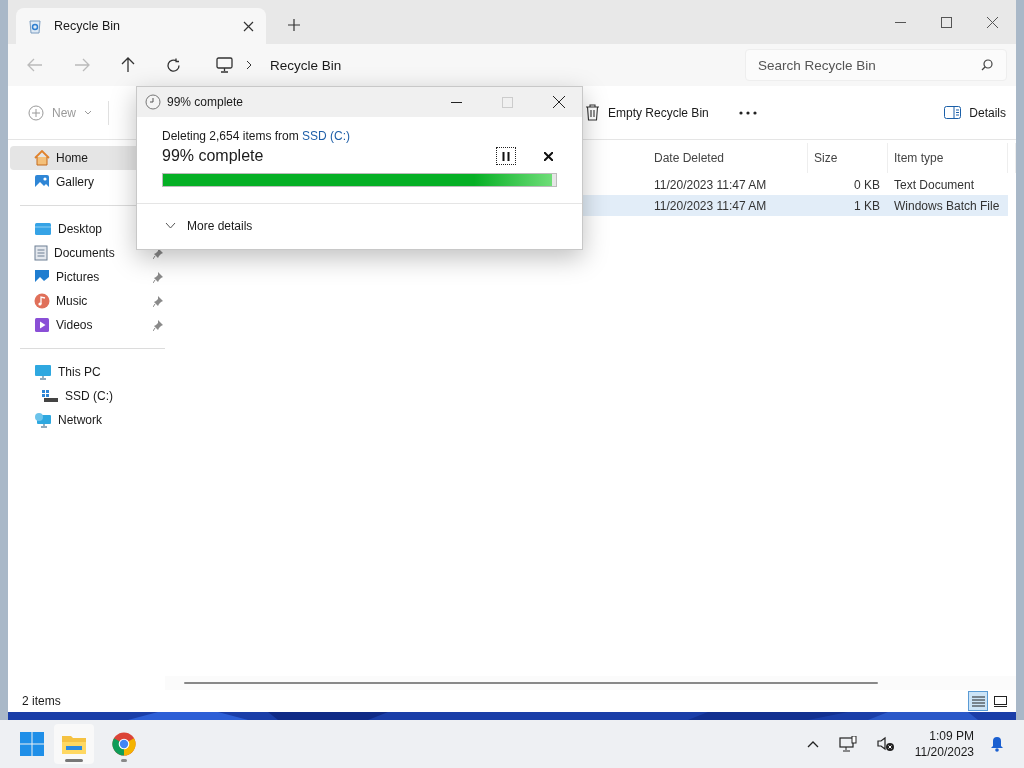 The image size is (1024, 768). I want to click on sidebar-item: Documents, so click(87, 253).